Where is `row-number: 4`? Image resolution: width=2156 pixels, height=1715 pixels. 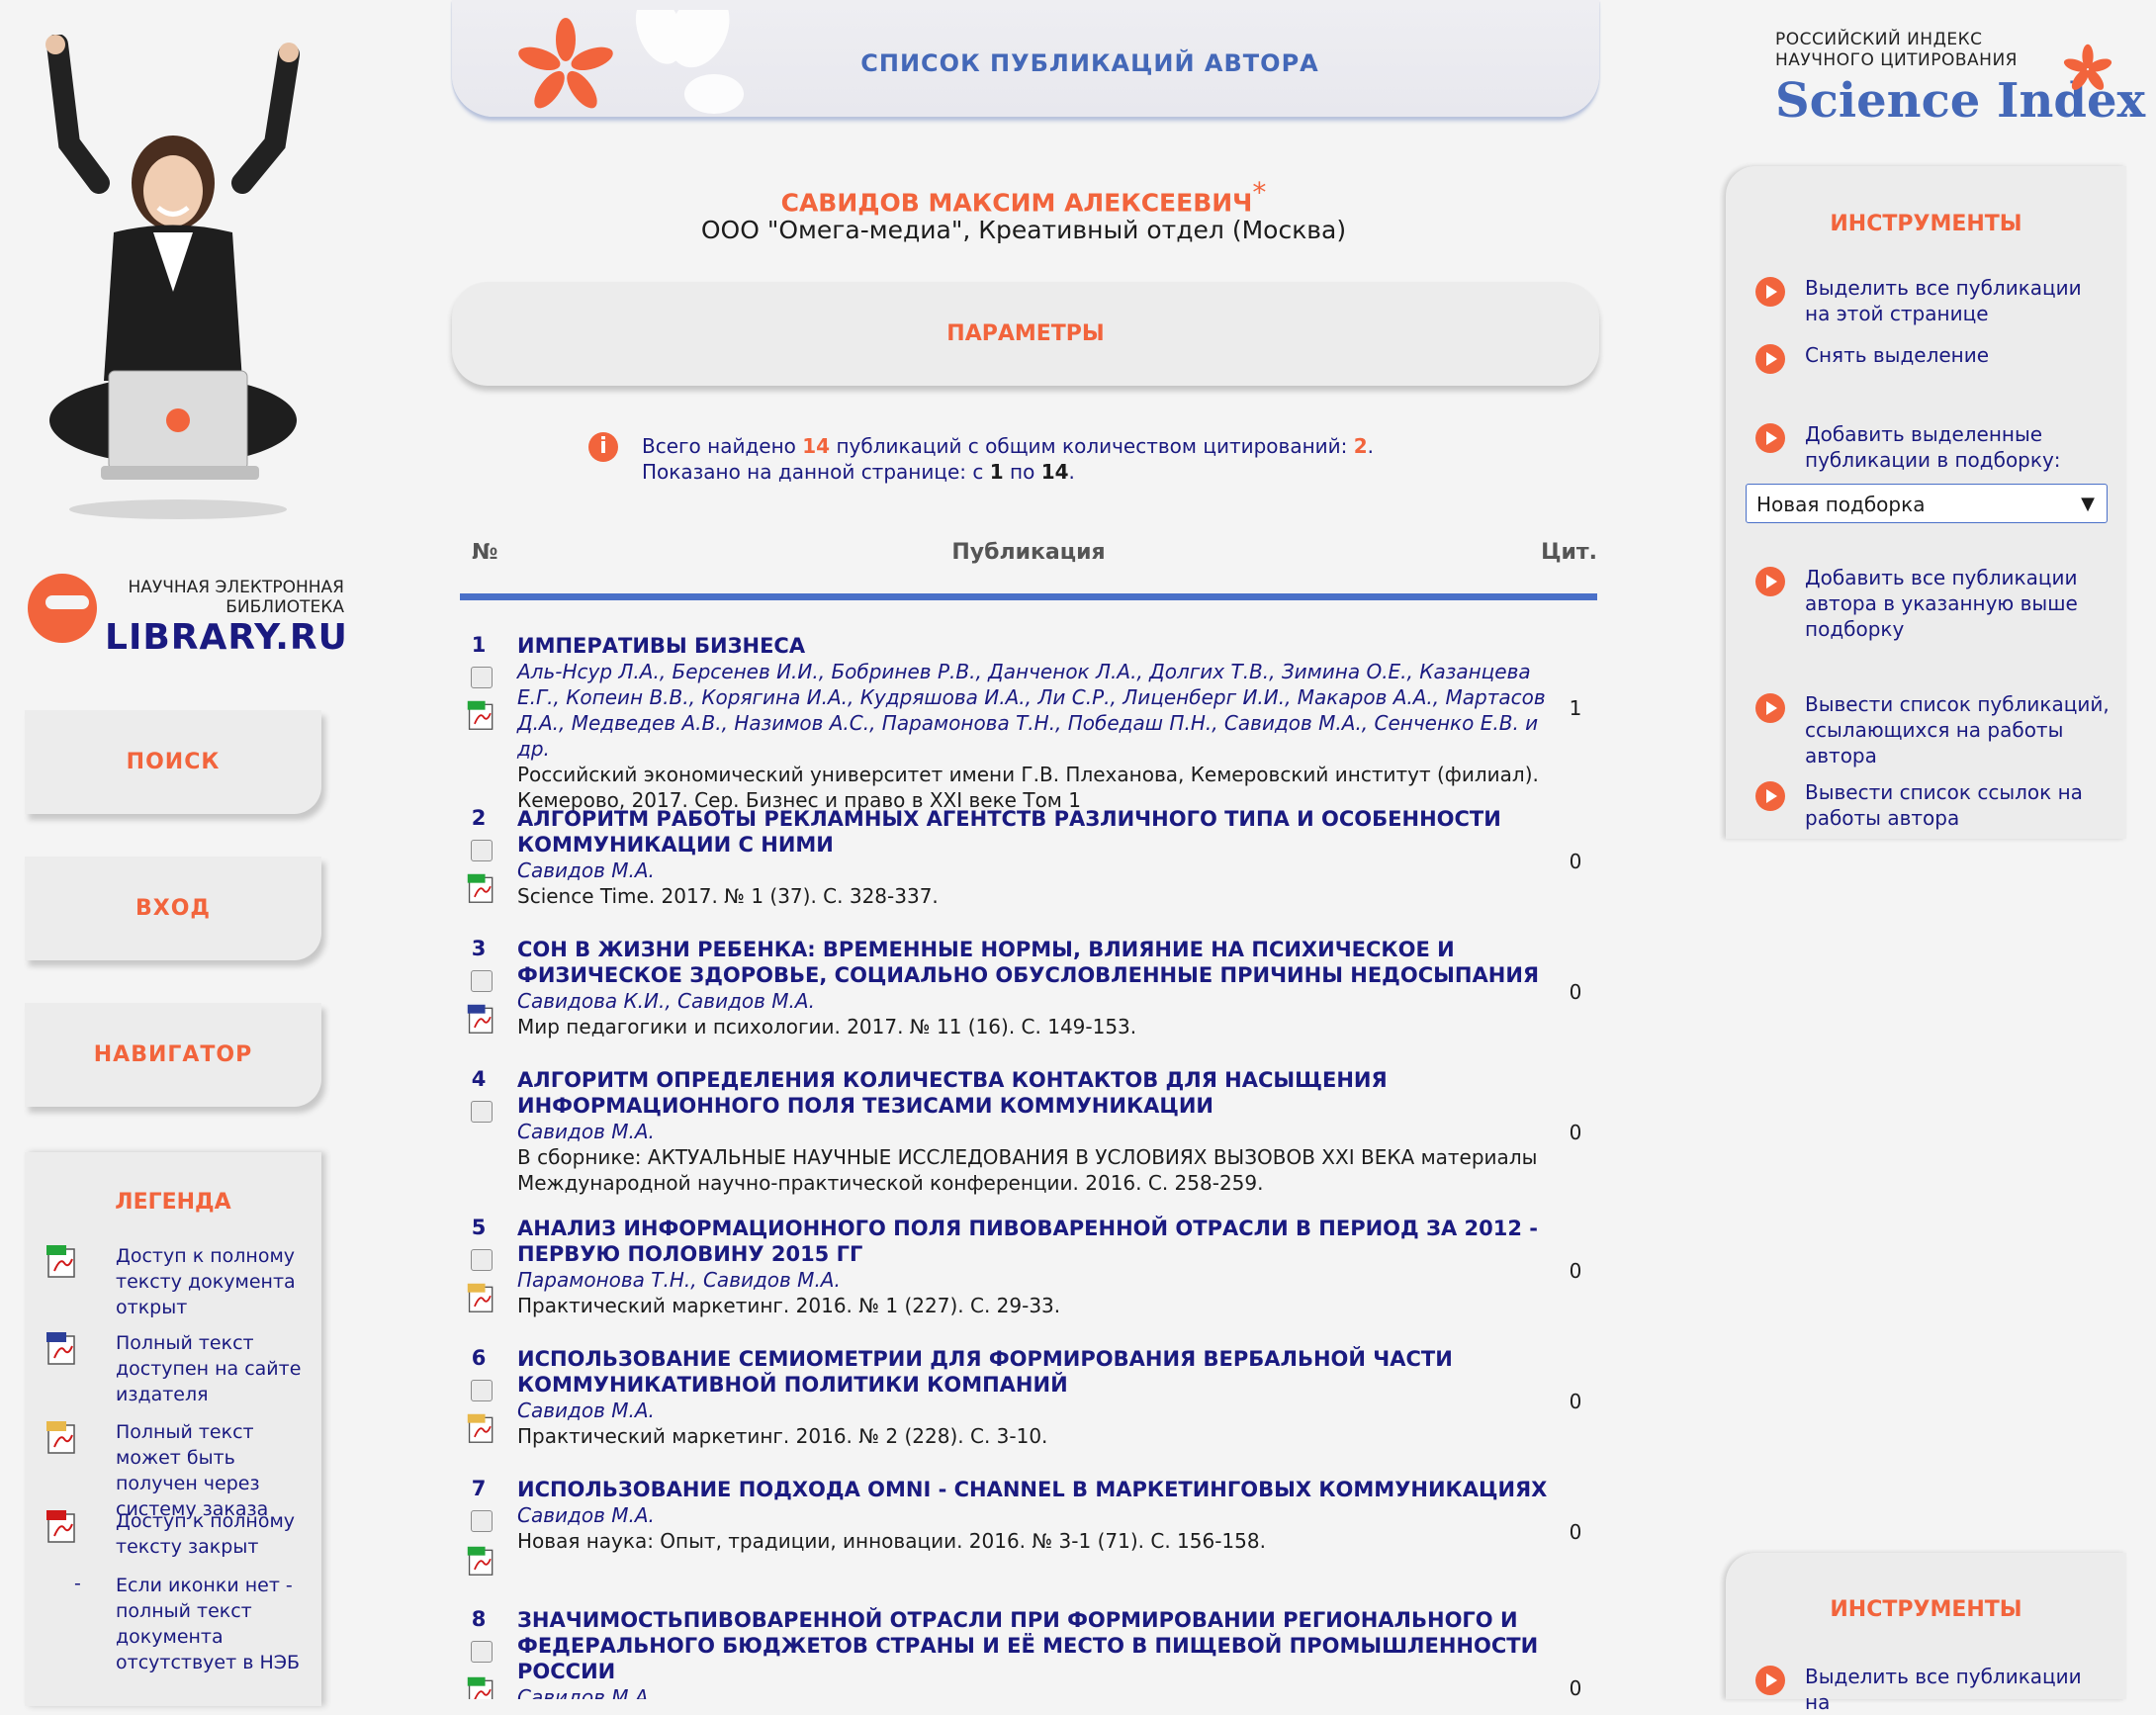
row-number: 4 is located at coordinates (479, 1079).